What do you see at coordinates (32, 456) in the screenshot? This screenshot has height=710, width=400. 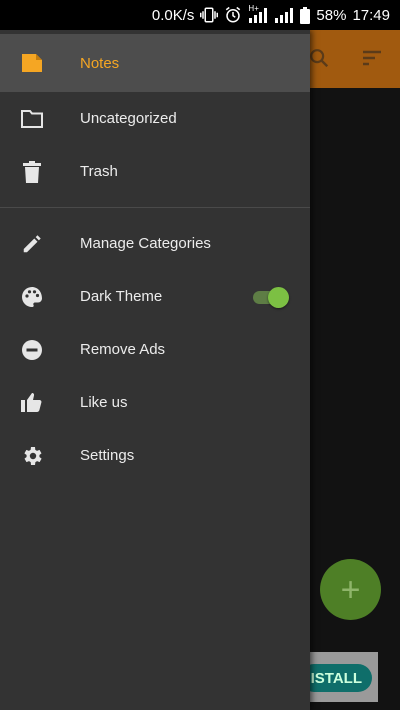 I see `gear-icon` at bounding box center [32, 456].